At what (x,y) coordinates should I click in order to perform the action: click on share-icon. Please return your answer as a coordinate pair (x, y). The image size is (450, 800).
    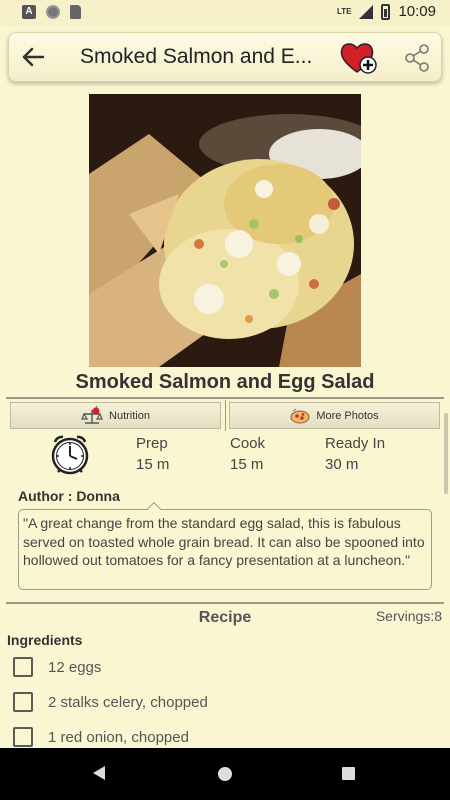
    Looking at the image, I should click on (417, 58).